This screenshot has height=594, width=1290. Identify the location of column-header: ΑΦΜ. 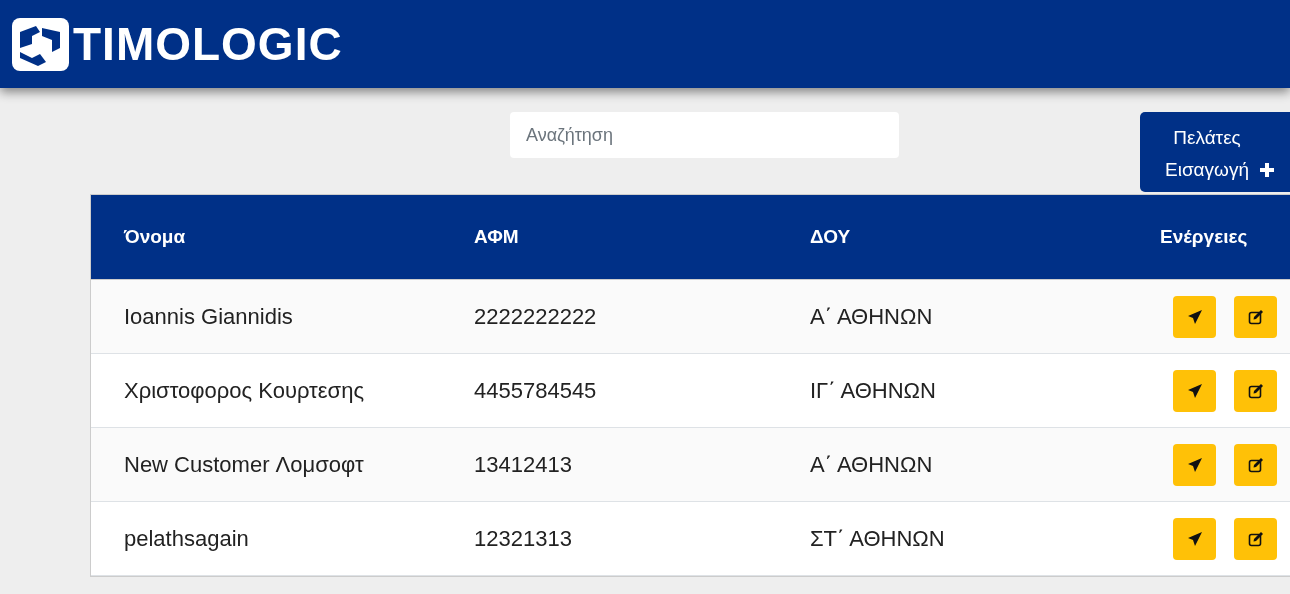
(497, 237).